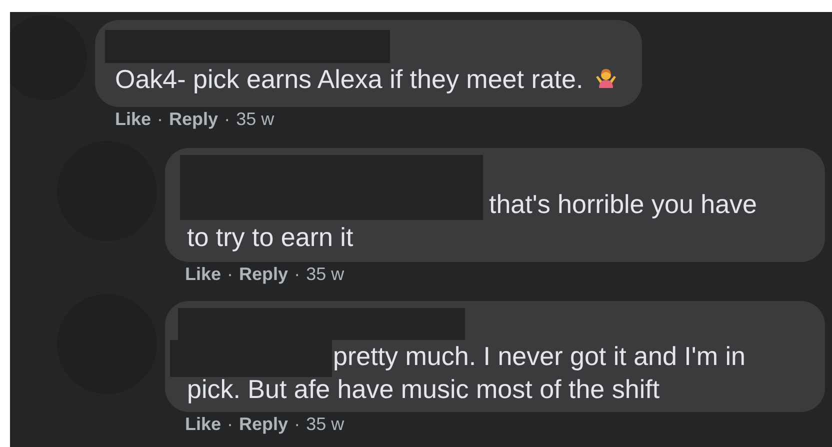 The height and width of the screenshot is (447, 832). I want to click on comment-text: Oak4- pick earns Alexa if they meet rate., so click(349, 79).